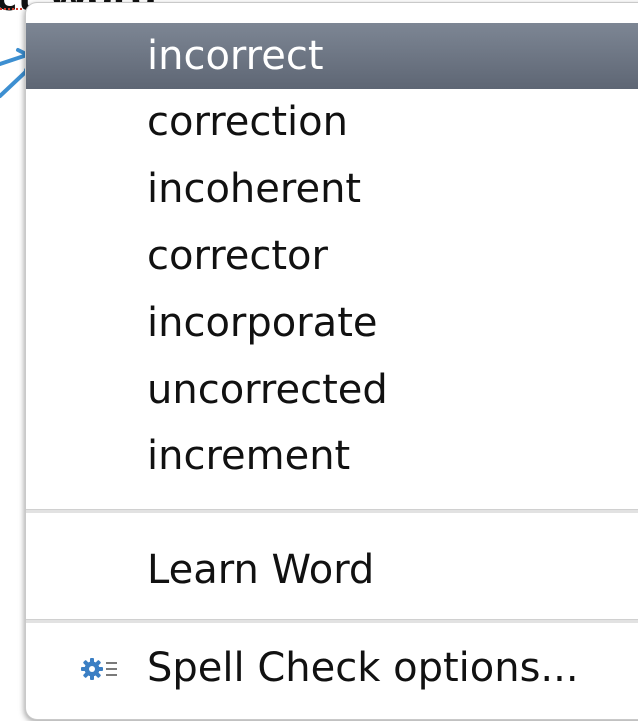 Image resolution: width=638 pixels, height=721 pixels. What do you see at coordinates (249, 456) in the screenshot?
I see `suggestion-label: increment` at bounding box center [249, 456].